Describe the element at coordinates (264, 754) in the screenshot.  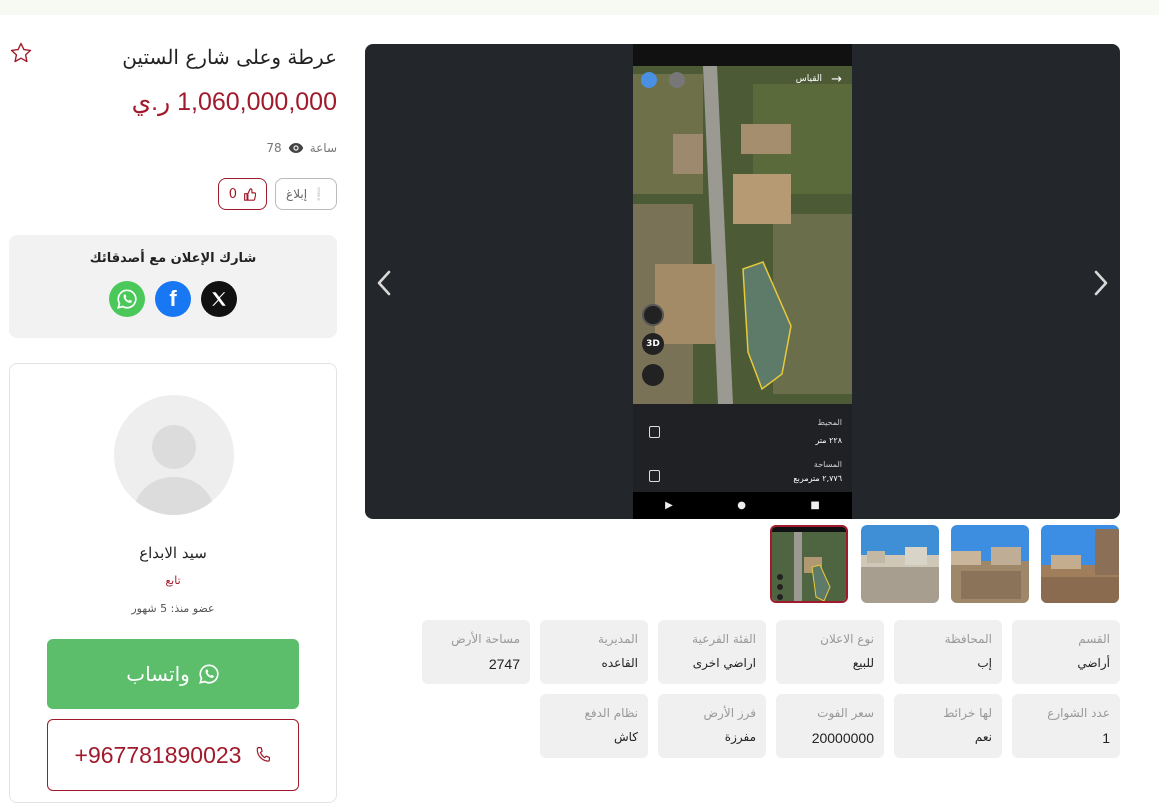
I see `phone-icon` at that location.